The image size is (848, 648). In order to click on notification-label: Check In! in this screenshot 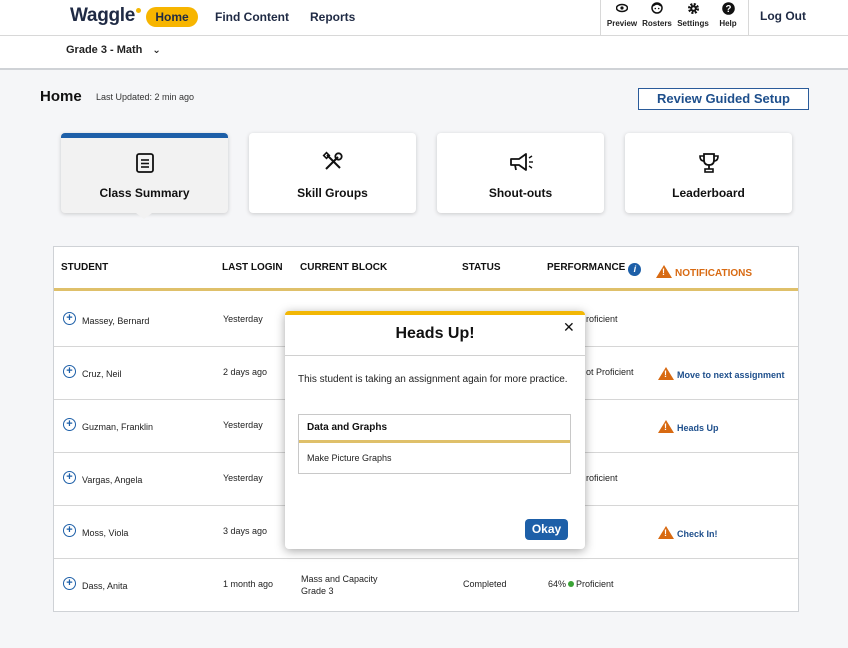, I will do `click(697, 534)`.